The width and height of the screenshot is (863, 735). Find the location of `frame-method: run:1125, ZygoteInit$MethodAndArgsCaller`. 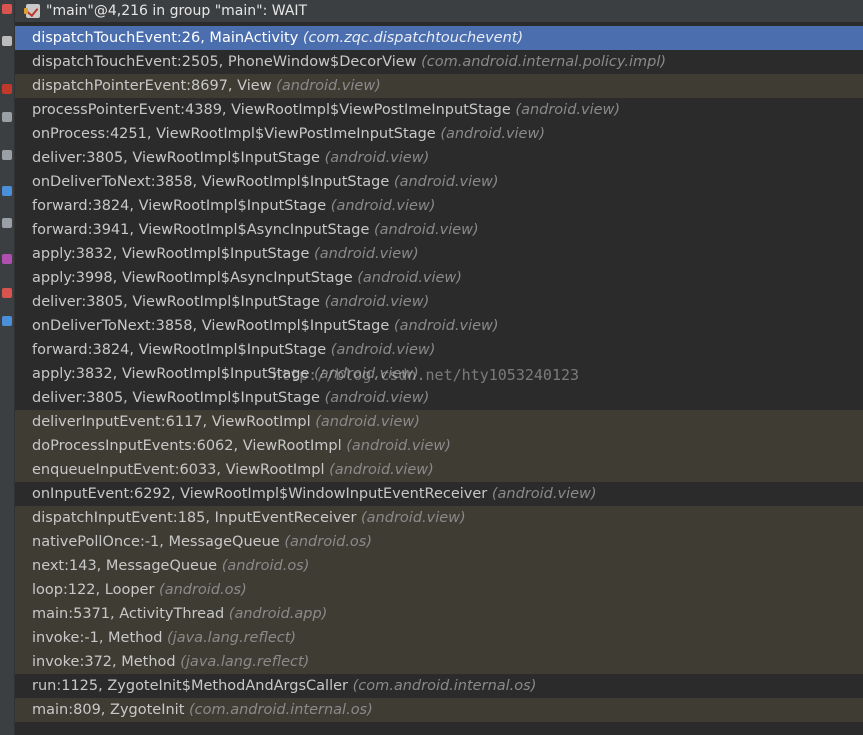

frame-method: run:1125, ZygoteInit$MethodAndArgsCaller is located at coordinates (190, 686).